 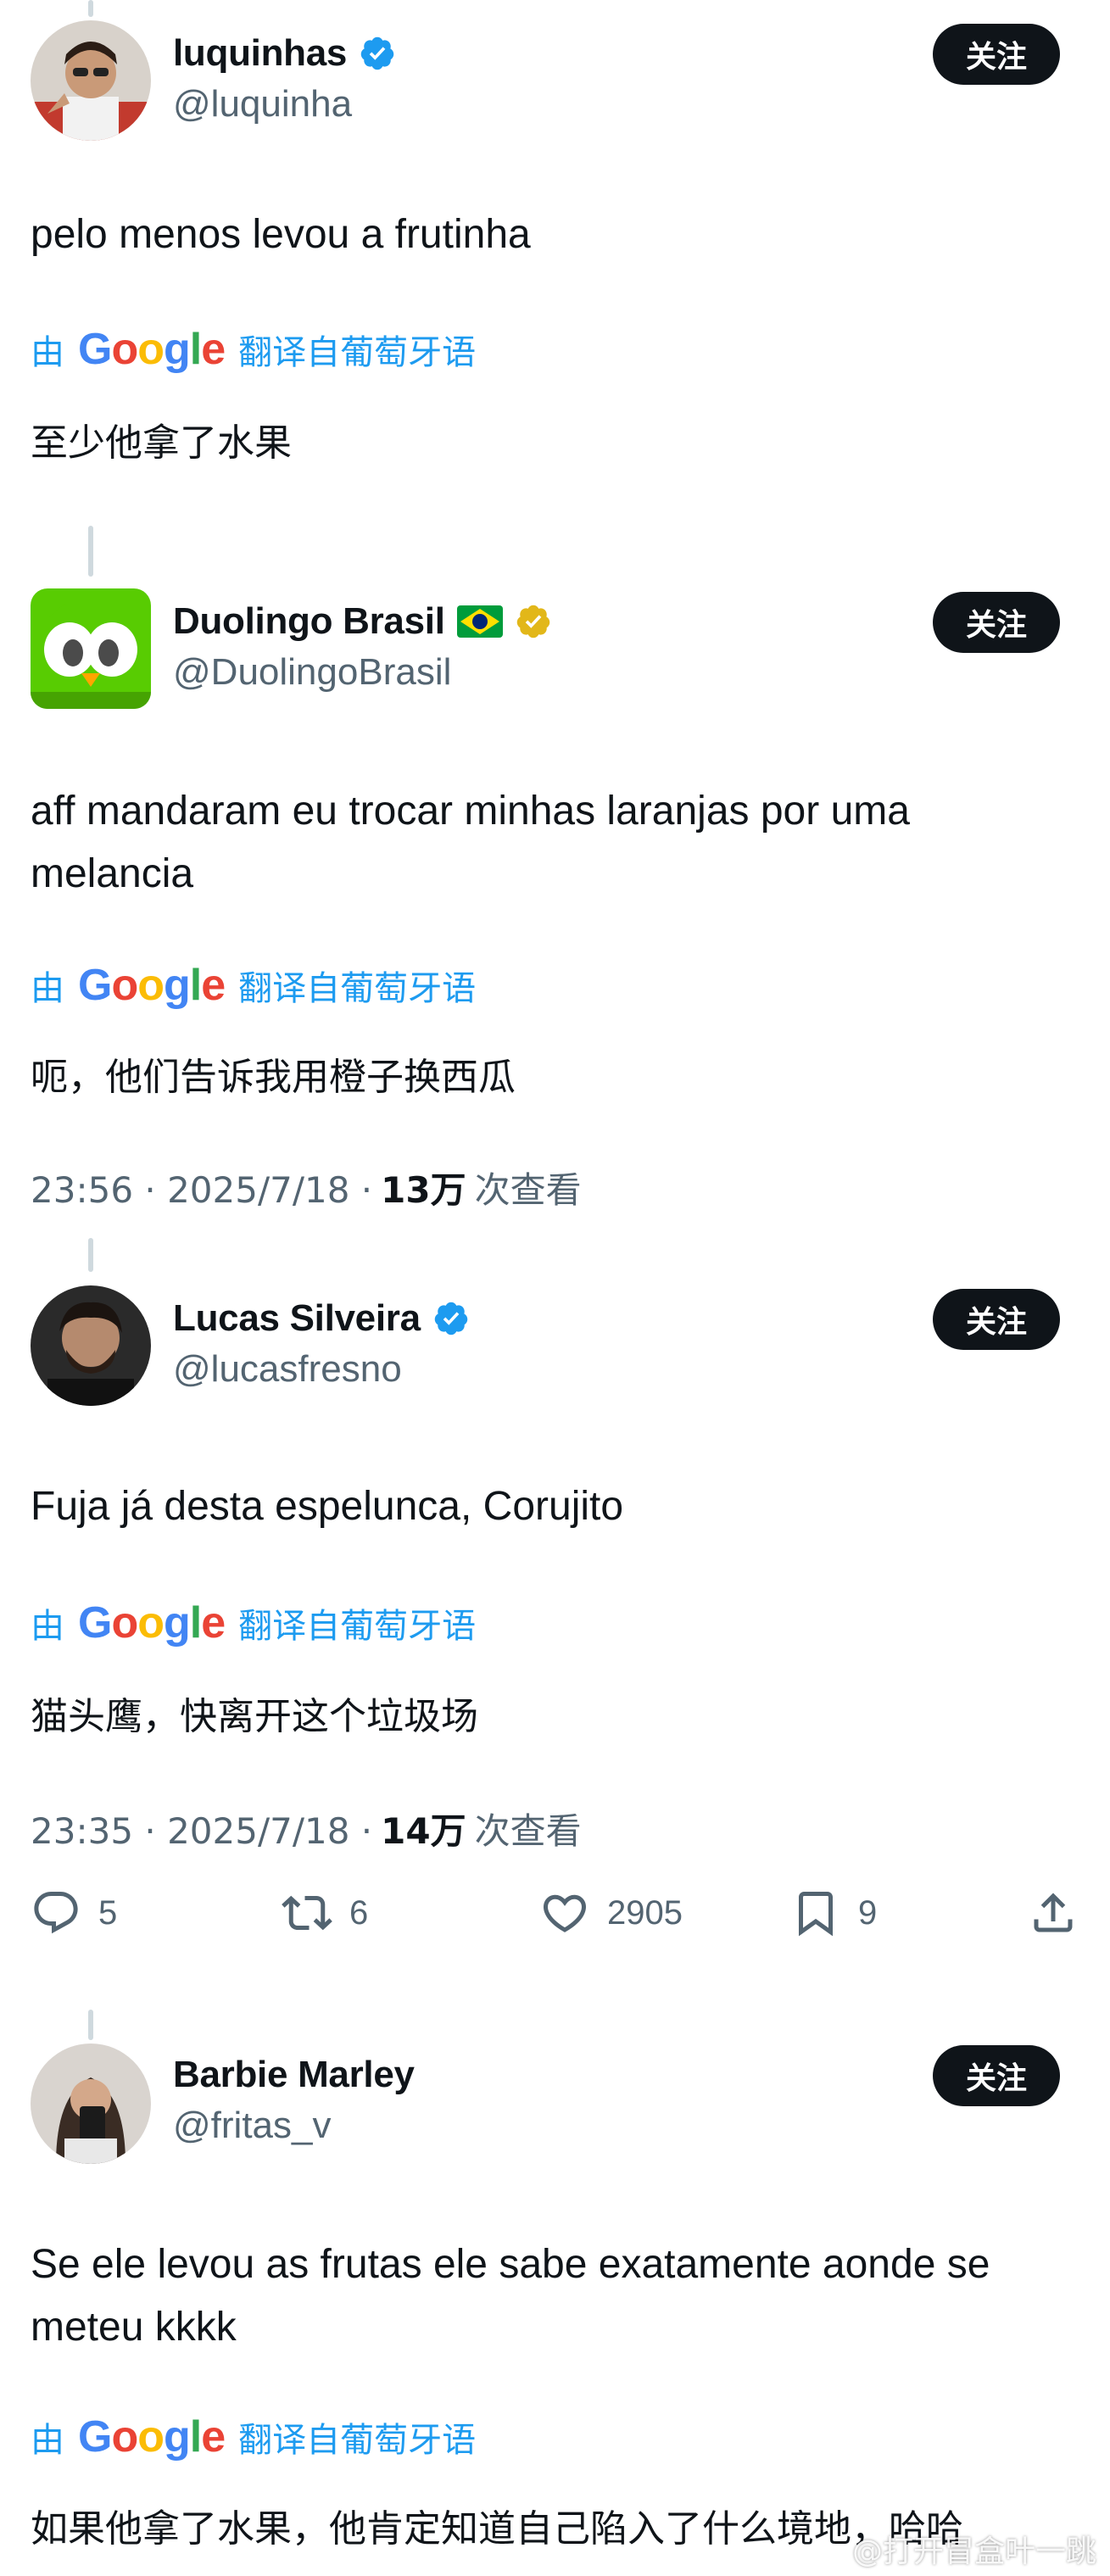 I want to click on heart-icon, so click(x=565, y=1913).